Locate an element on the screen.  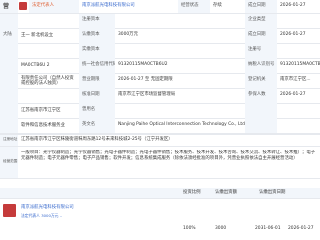
header-col3-value-cell: 存续 is located at coordinates (227, 6).